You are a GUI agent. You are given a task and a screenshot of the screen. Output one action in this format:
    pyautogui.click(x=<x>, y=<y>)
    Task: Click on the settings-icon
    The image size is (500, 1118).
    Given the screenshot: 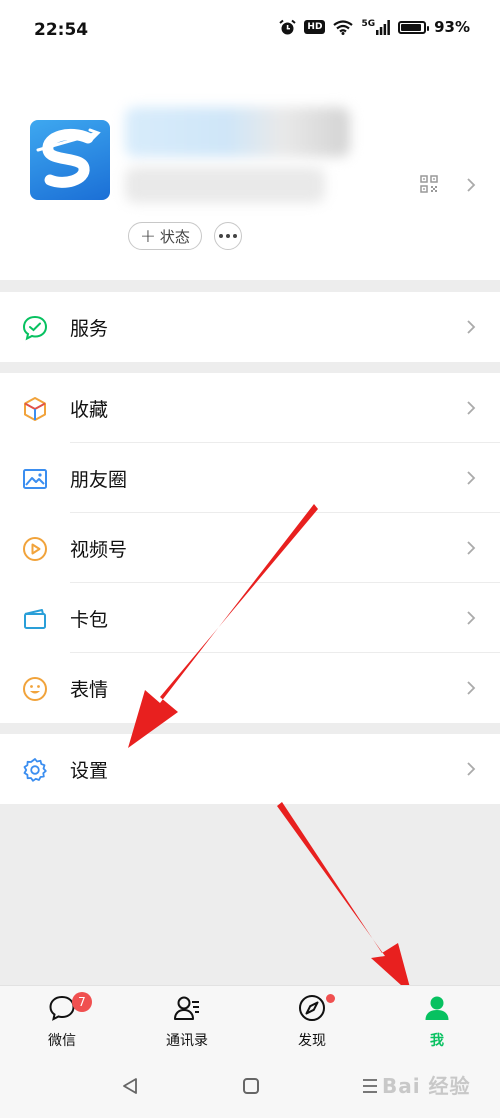 What is the action you would take?
    pyautogui.click(x=35, y=770)
    